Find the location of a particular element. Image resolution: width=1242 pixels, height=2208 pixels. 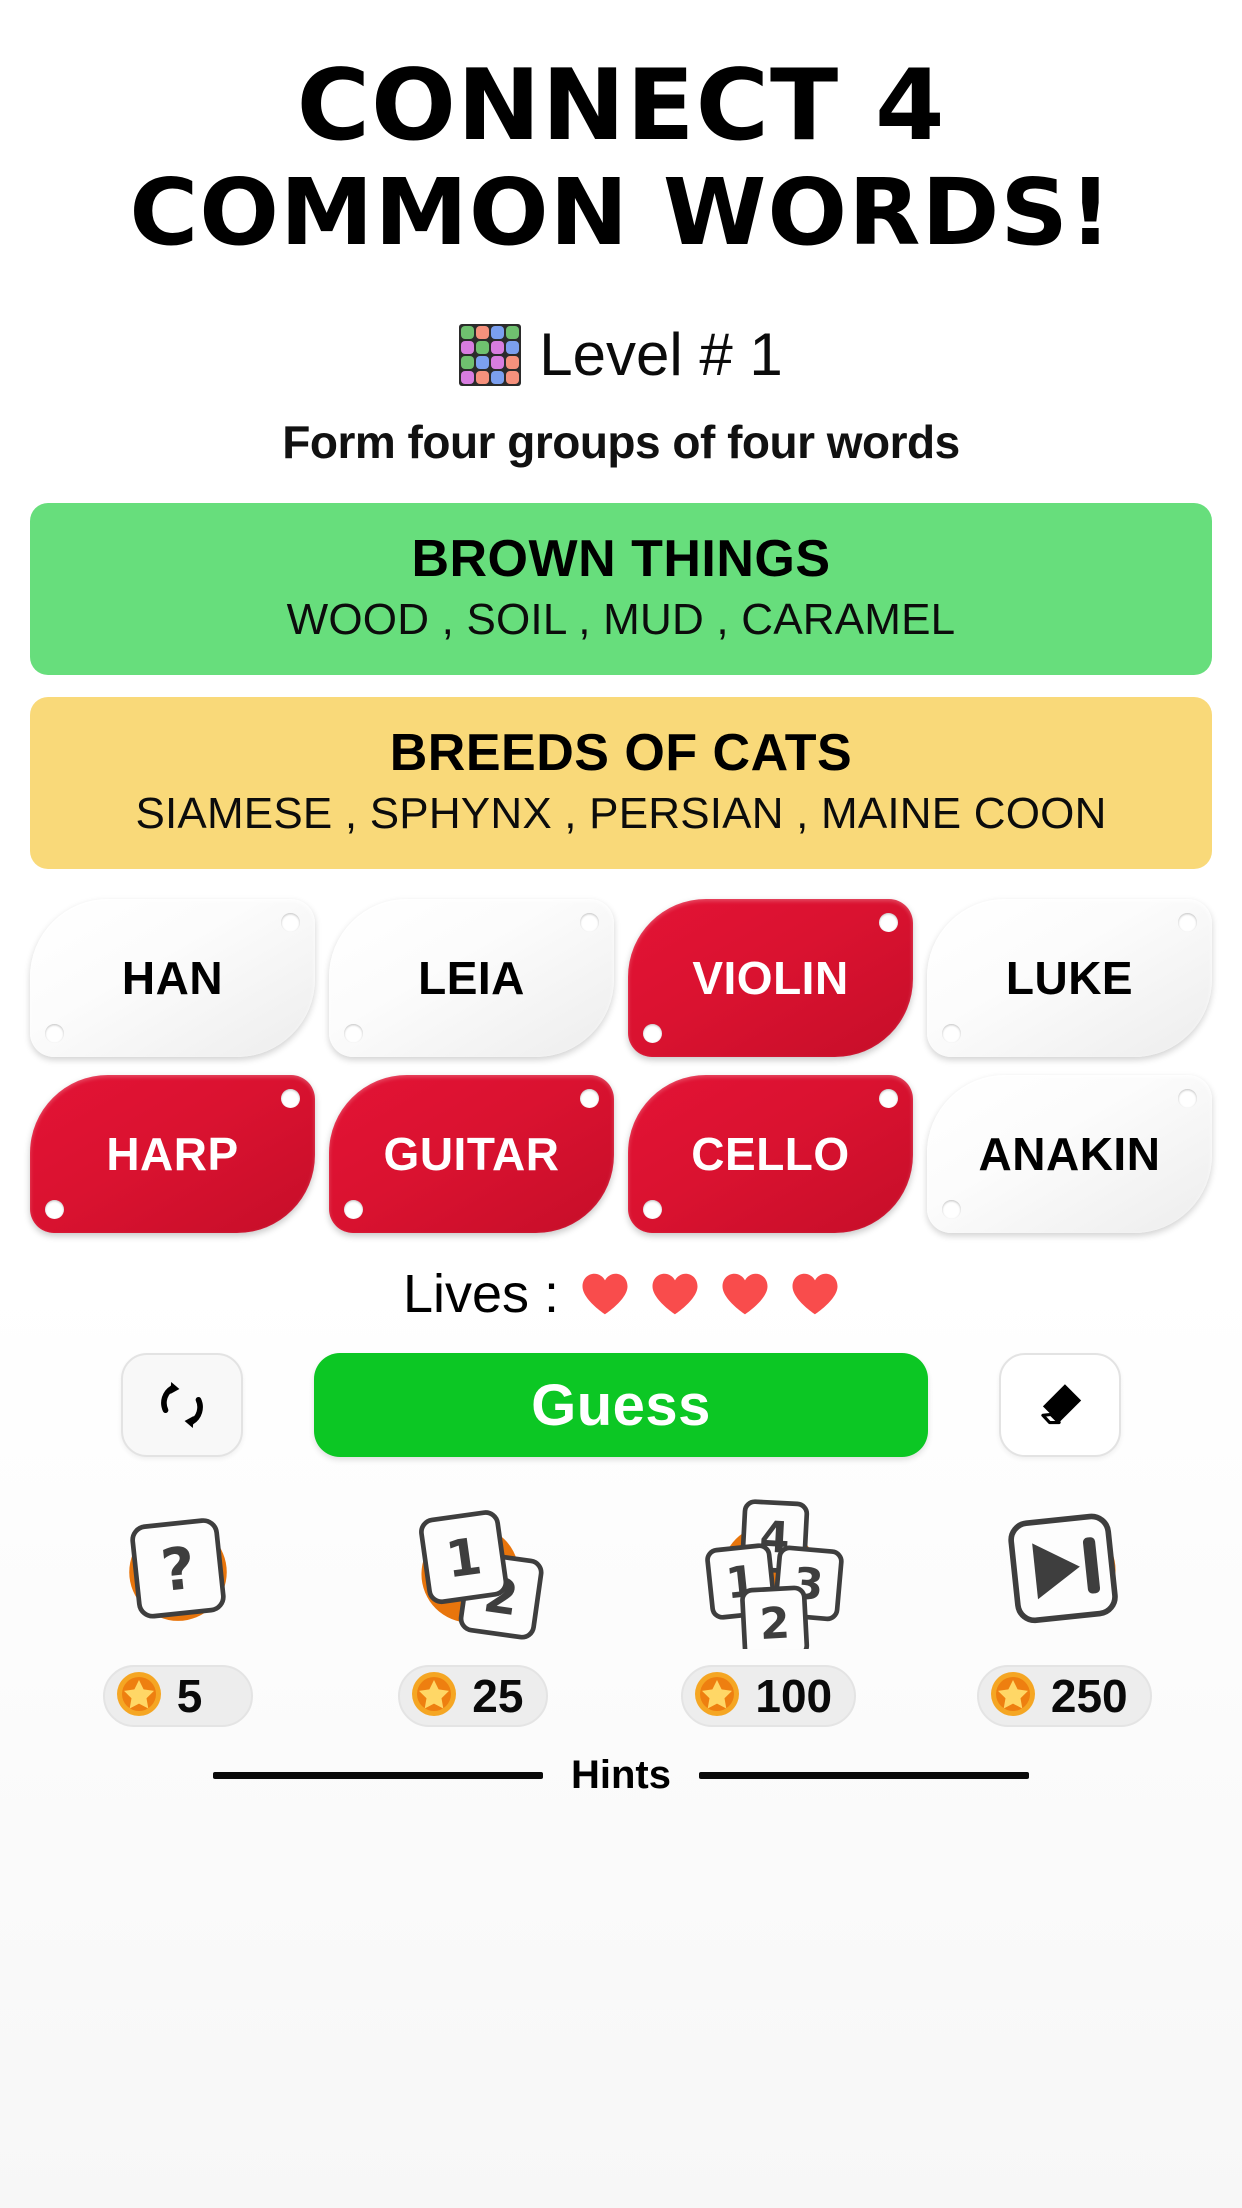

hint-price-pill: 5 is located at coordinates (177, 1696).